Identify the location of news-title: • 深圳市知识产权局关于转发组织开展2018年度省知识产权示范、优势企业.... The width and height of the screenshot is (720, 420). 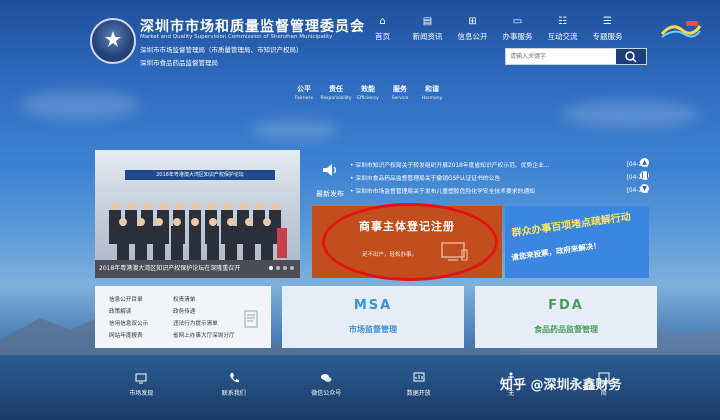
(450, 166).